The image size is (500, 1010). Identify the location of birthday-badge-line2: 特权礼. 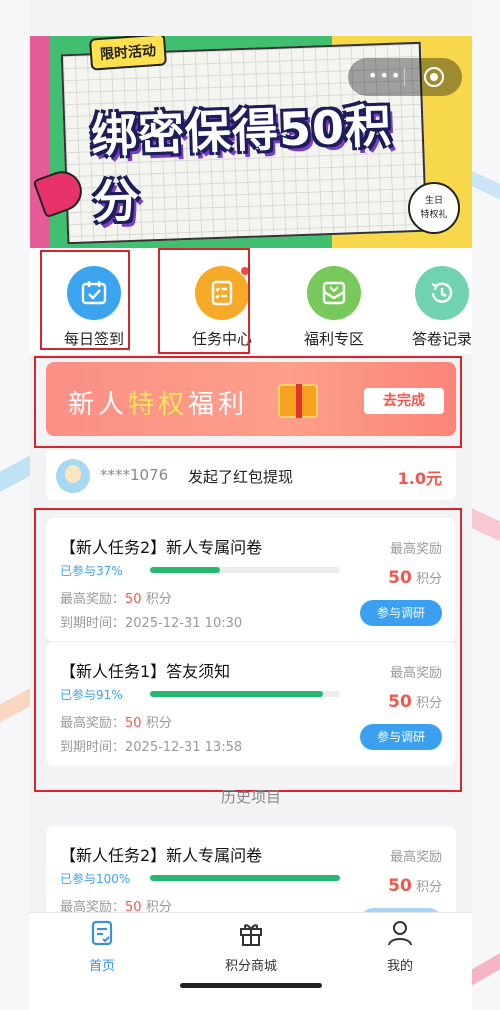
(434, 215).